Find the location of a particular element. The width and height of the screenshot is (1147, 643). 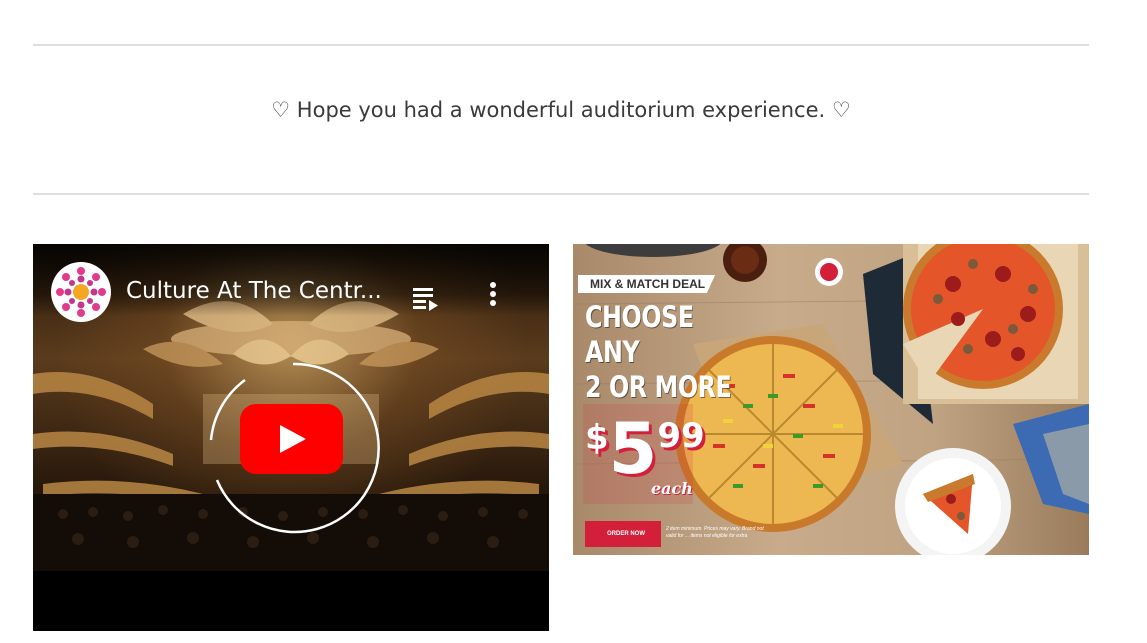

top-divider is located at coordinates (561, 45).